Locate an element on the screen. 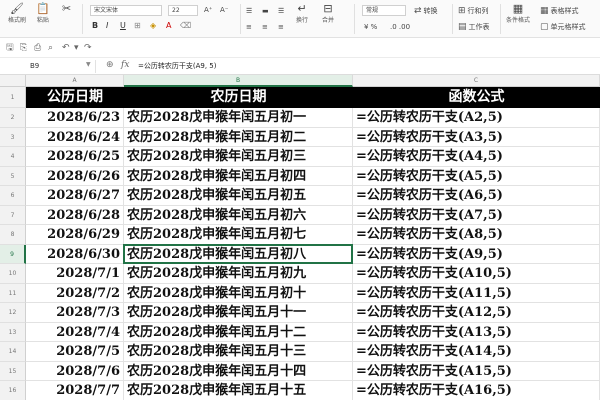 This screenshot has width=600, height=400. table-cell: 2028/7/7 is located at coordinates (75, 390).